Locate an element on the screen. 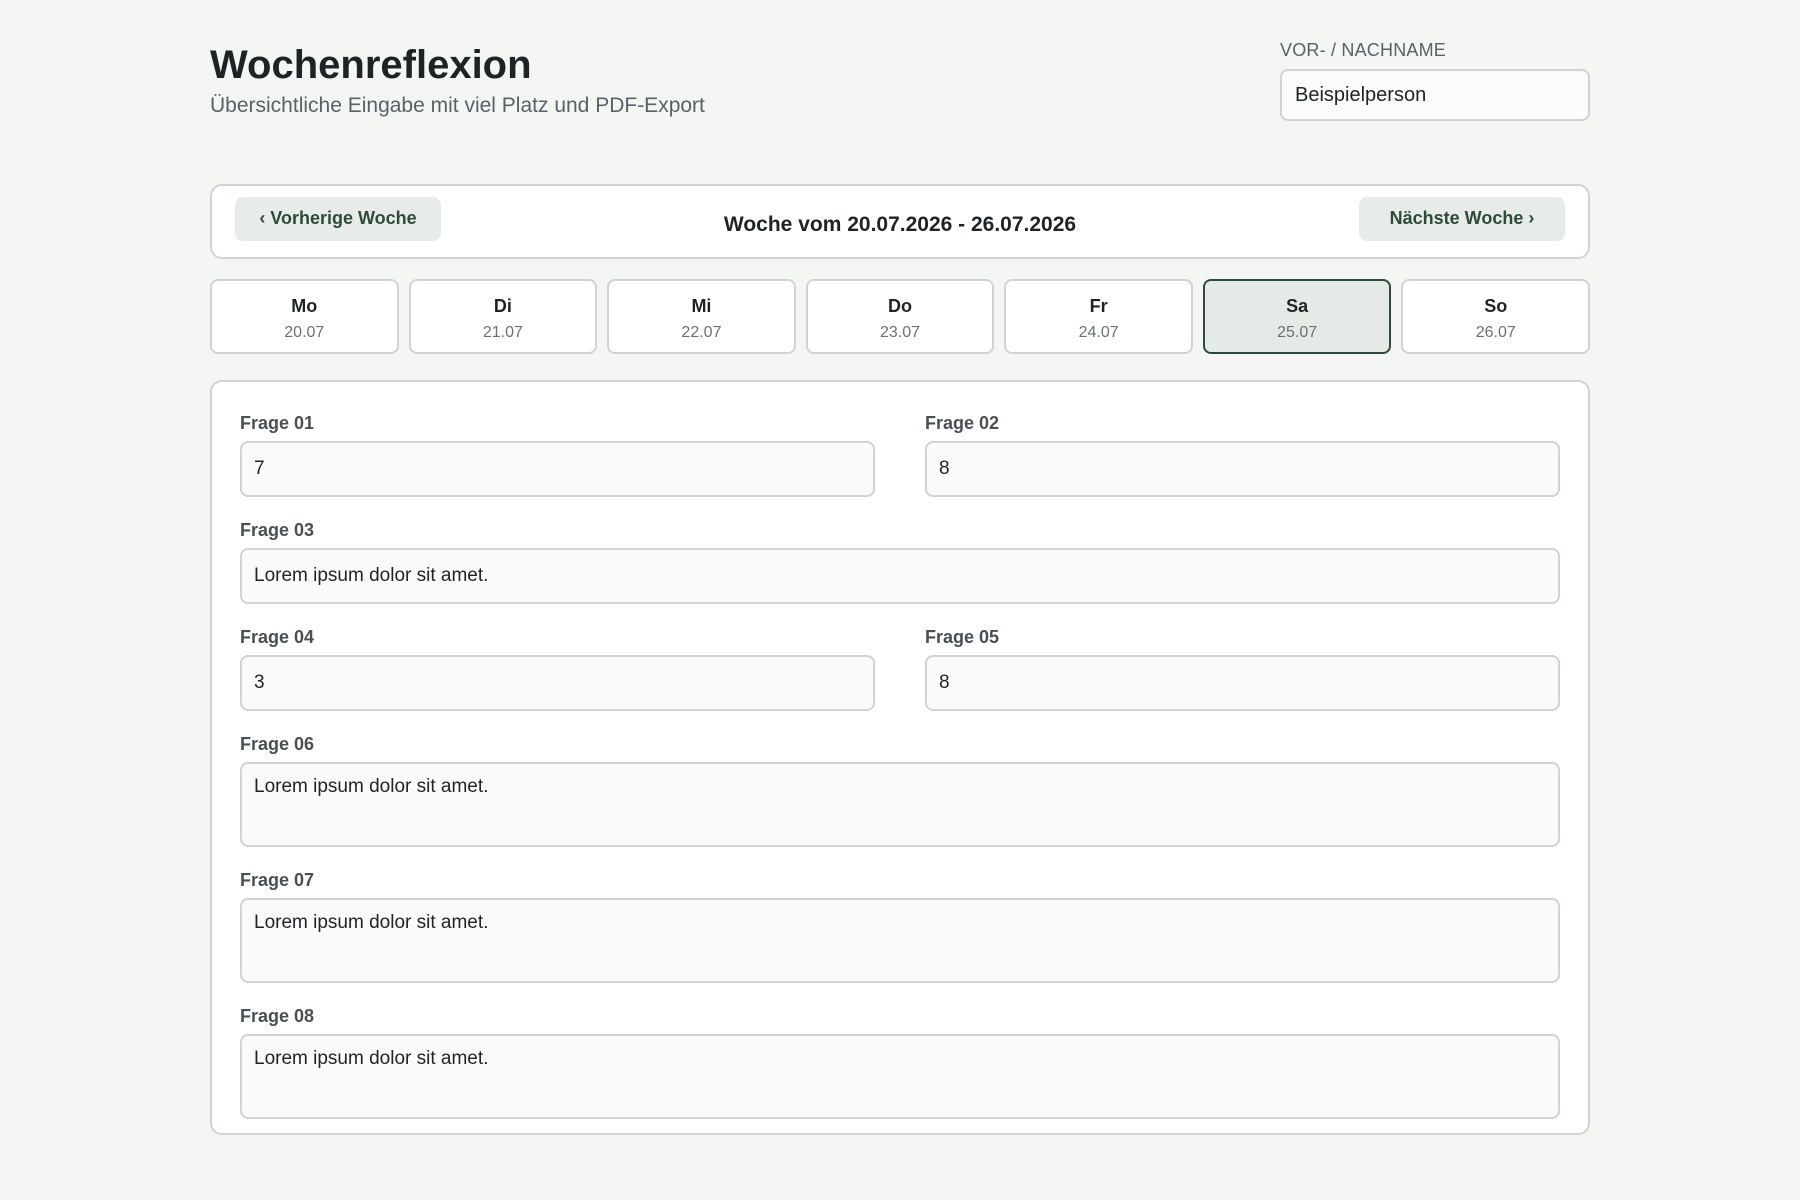 This screenshot has width=1800, height=1200. frage-07-textarea: Lorem ipsum dolor sit amet. is located at coordinates (900, 940).